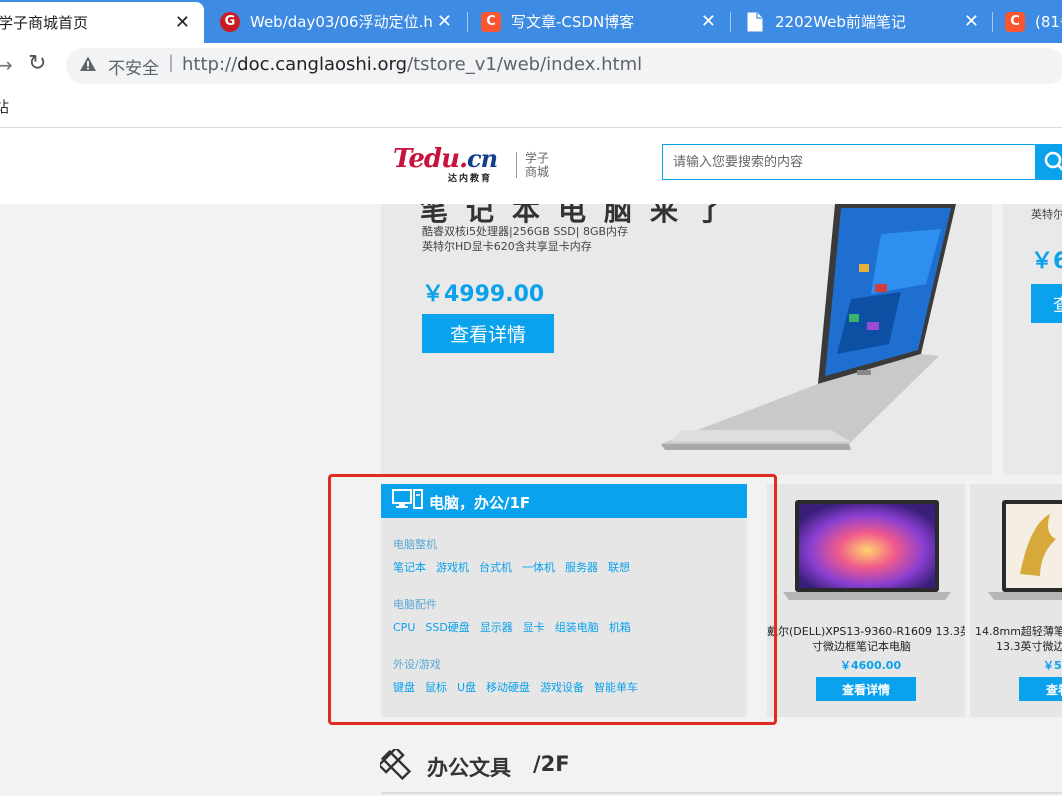 This screenshot has height=796, width=1062. Describe the element at coordinates (525, 231) in the screenshot. I see `banner-spec-line1: 酷睿双核i5处理器|256GB SSD| 8GB内存` at that location.